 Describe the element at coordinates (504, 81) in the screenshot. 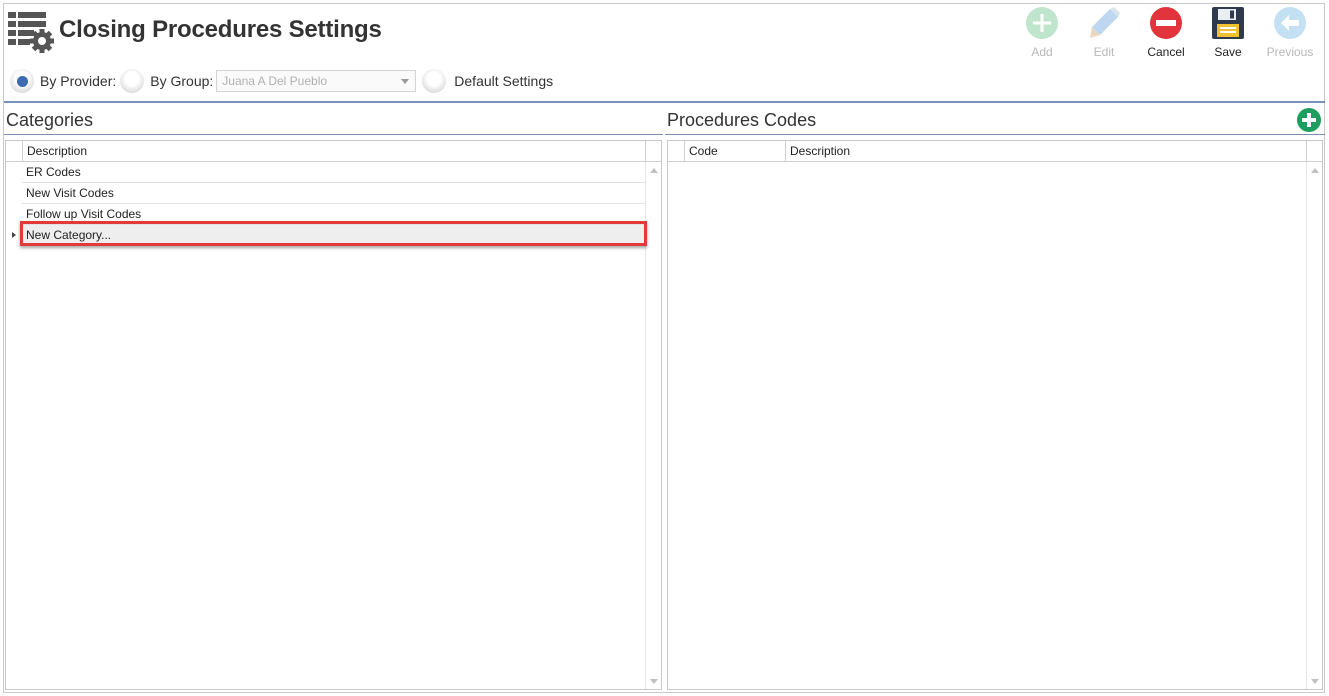

I see `default-settings-label: Default Settings` at that location.